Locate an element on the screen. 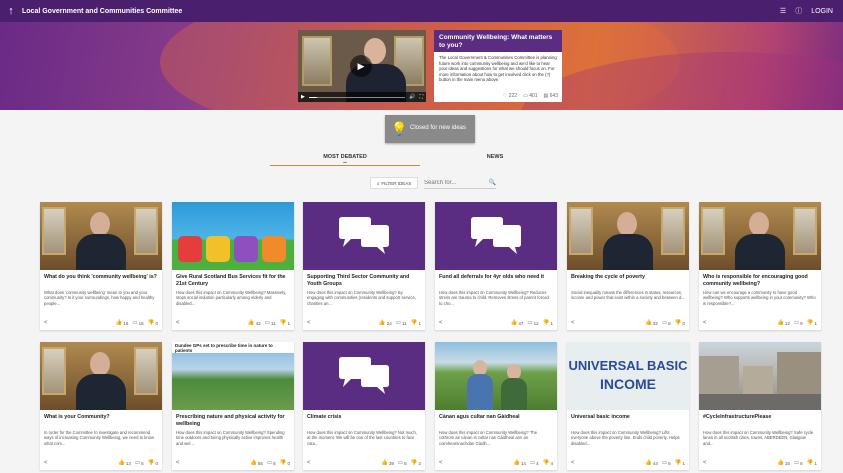 The height and width of the screenshot is (473, 843). idea-title: Climate crisis is located at coordinates (364, 419).